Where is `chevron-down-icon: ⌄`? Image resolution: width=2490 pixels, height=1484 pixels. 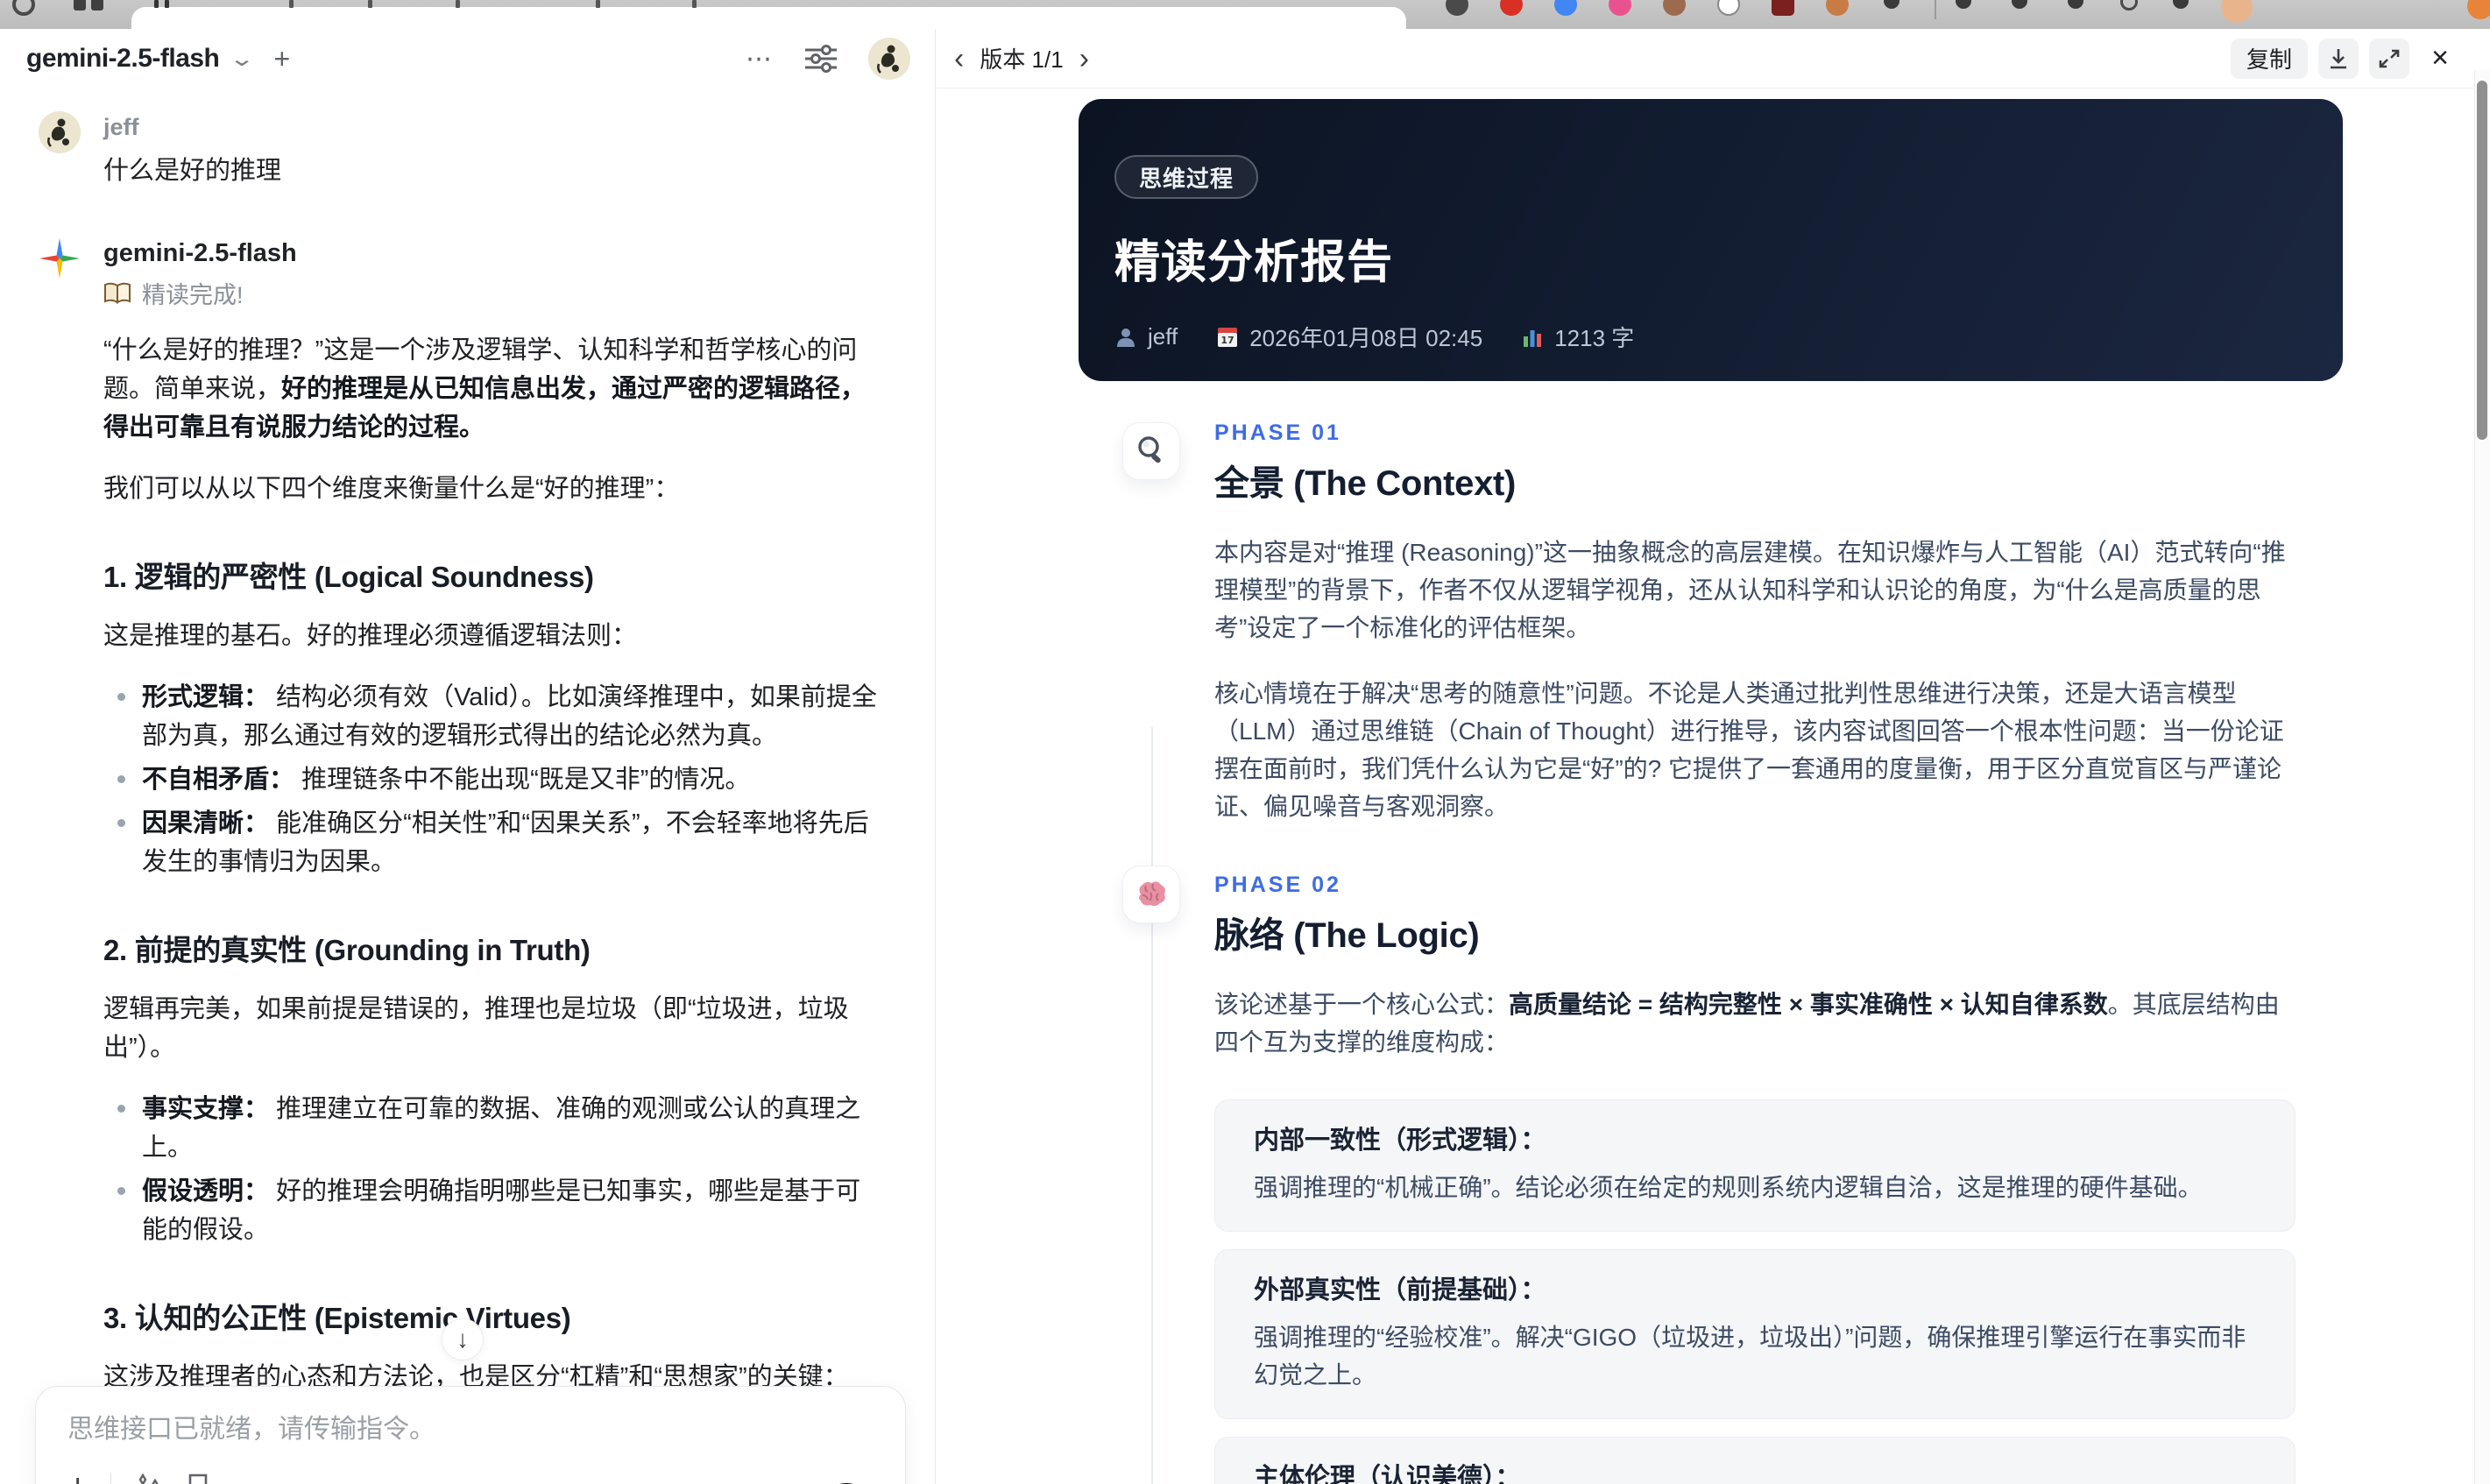 chevron-down-icon: ⌄ is located at coordinates (242, 59).